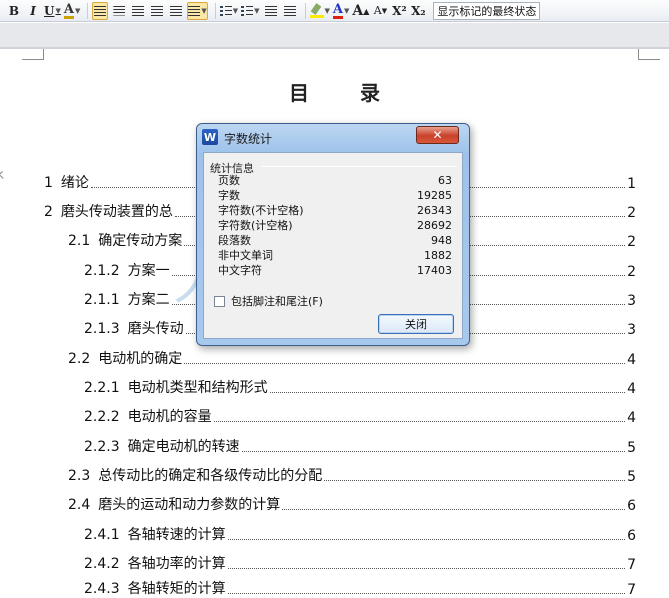  Describe the element at coordinates (79, 476) in the screenshot. I see `toc-number: 2.3` at that location.